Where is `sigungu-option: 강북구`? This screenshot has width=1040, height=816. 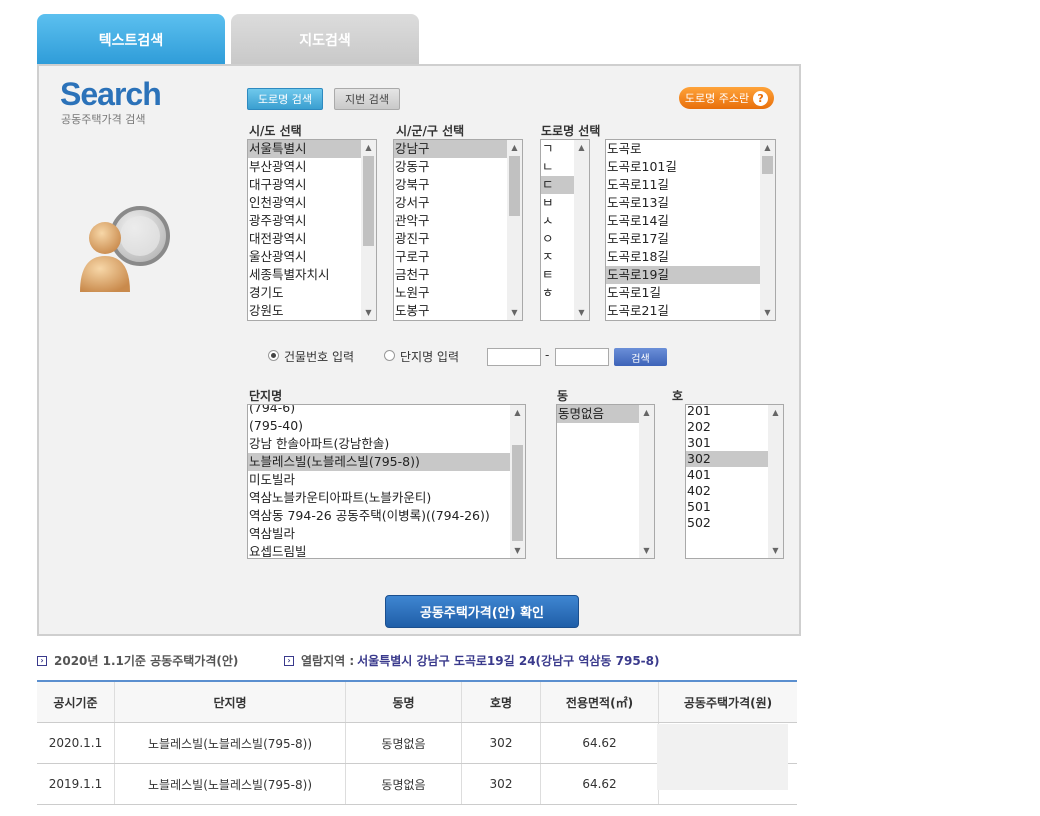
sigungu-option: 강북구 is located at coordinates (458, 185).